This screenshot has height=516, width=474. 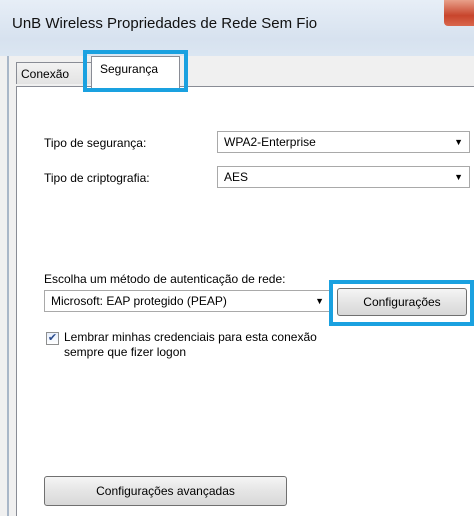 I want to click on auth-method-select: Microsoft: EAP protegido (PEAP) ▼, so click(x=187, y=301).